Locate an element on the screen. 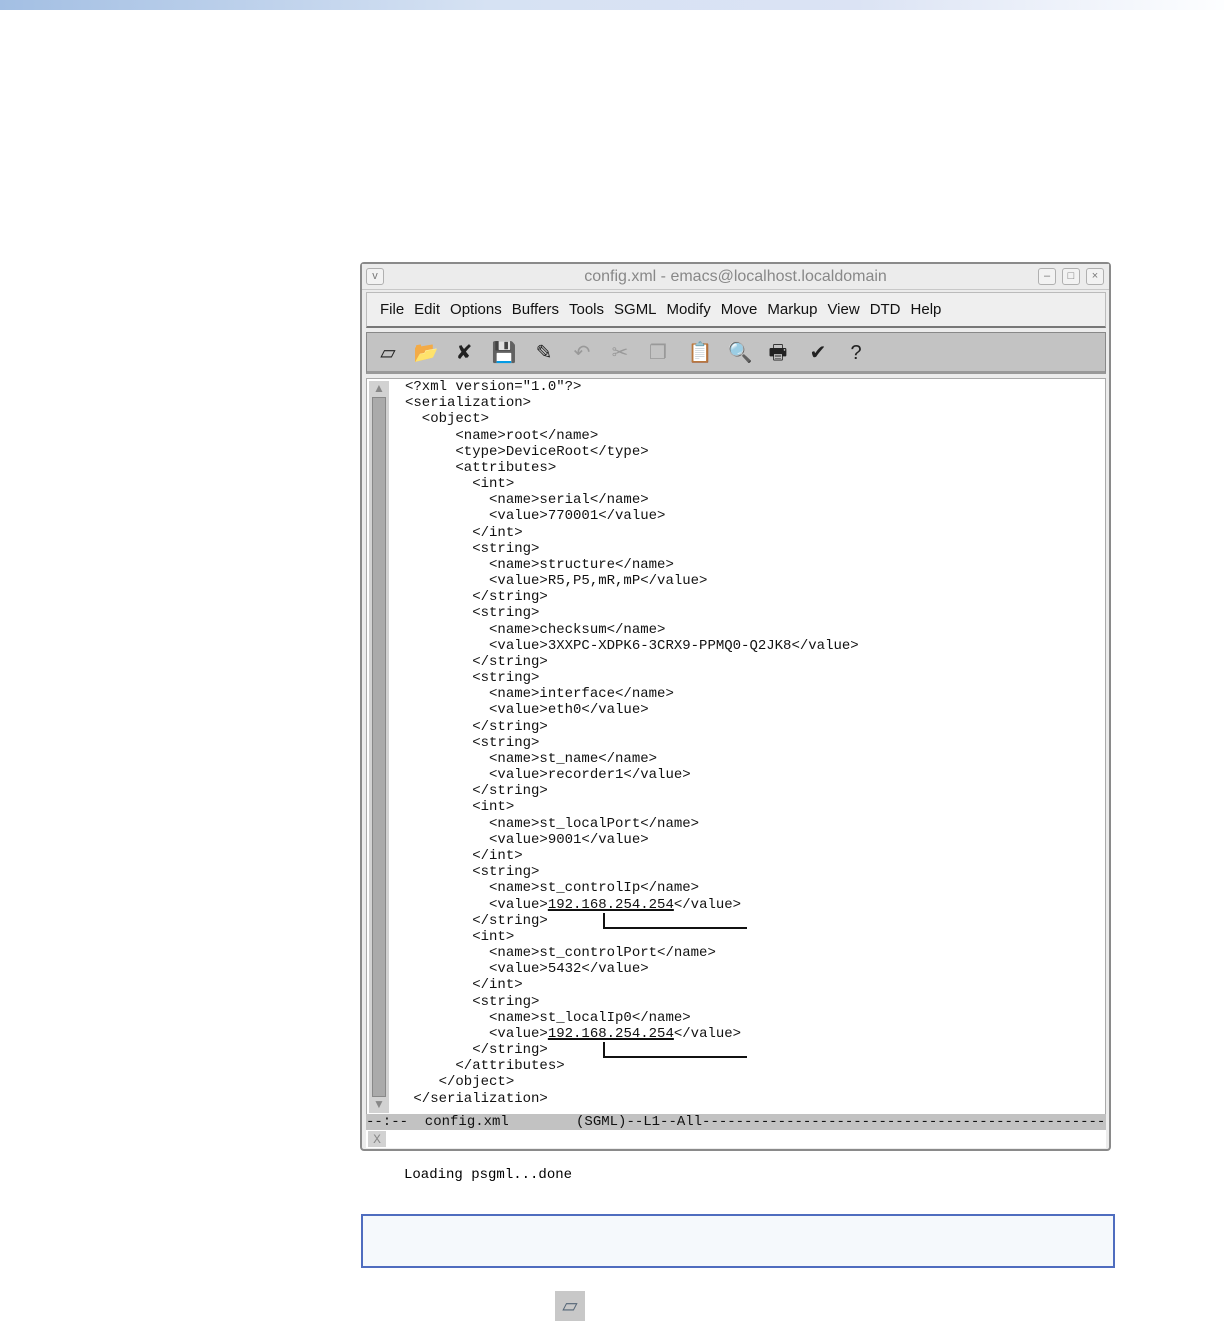 This screenshot has width=1224, height=1324. scroll-down-icon: ▼ is located at coordinates (379, 1105).